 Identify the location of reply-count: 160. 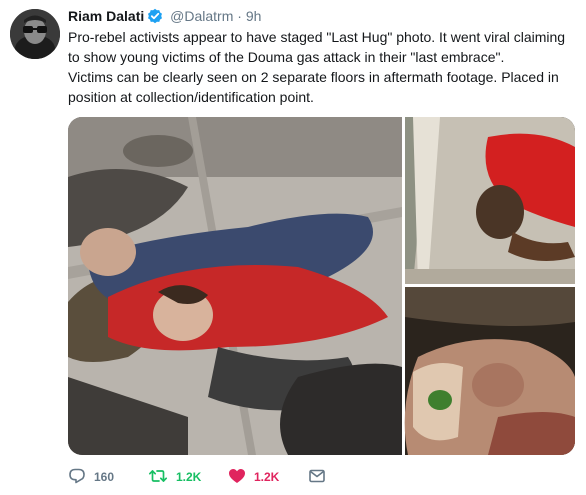
(104, 477).